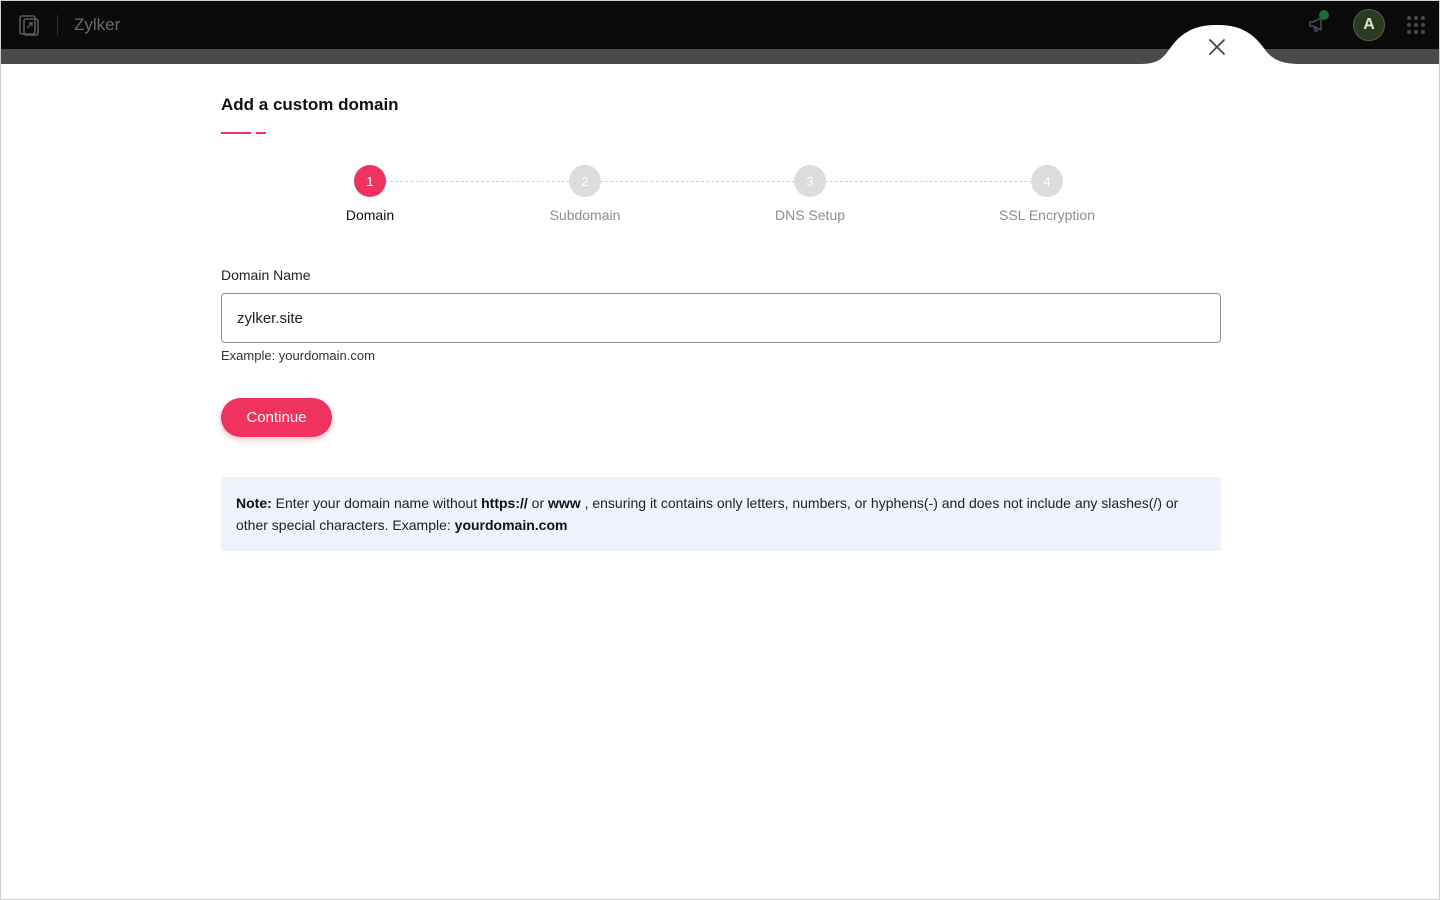  What do you see at coordinates (721, 318) in the screenshot?
I see `domain-name-input` at bounding box center [721, 318].